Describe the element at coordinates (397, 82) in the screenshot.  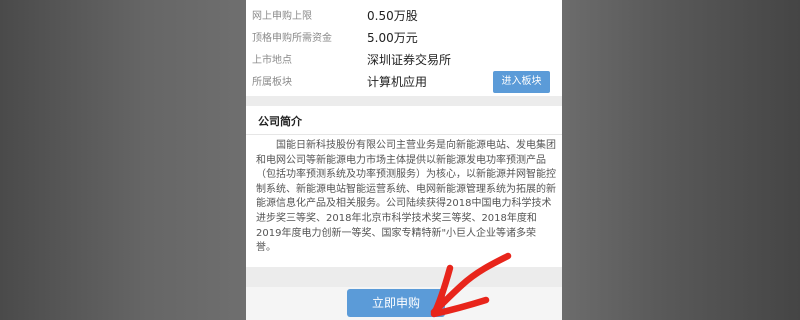
I see `info-value: 计算机应用` at that location.